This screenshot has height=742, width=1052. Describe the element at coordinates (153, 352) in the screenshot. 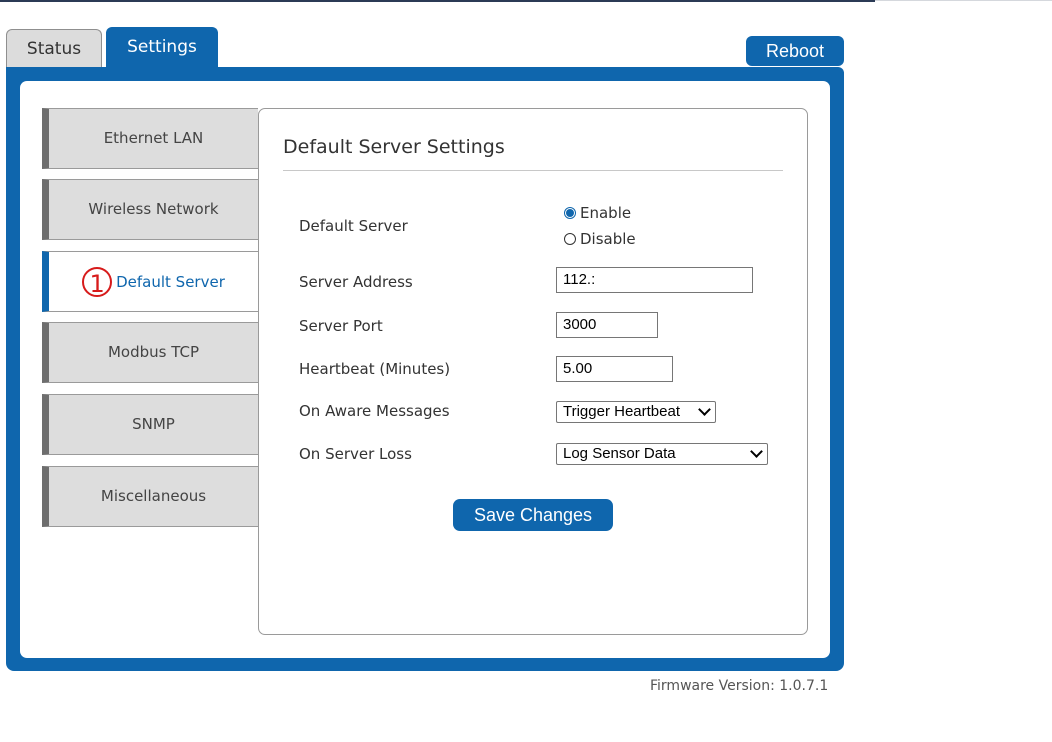

I see `sidebar-item-label: Modbus TCP` at that location.